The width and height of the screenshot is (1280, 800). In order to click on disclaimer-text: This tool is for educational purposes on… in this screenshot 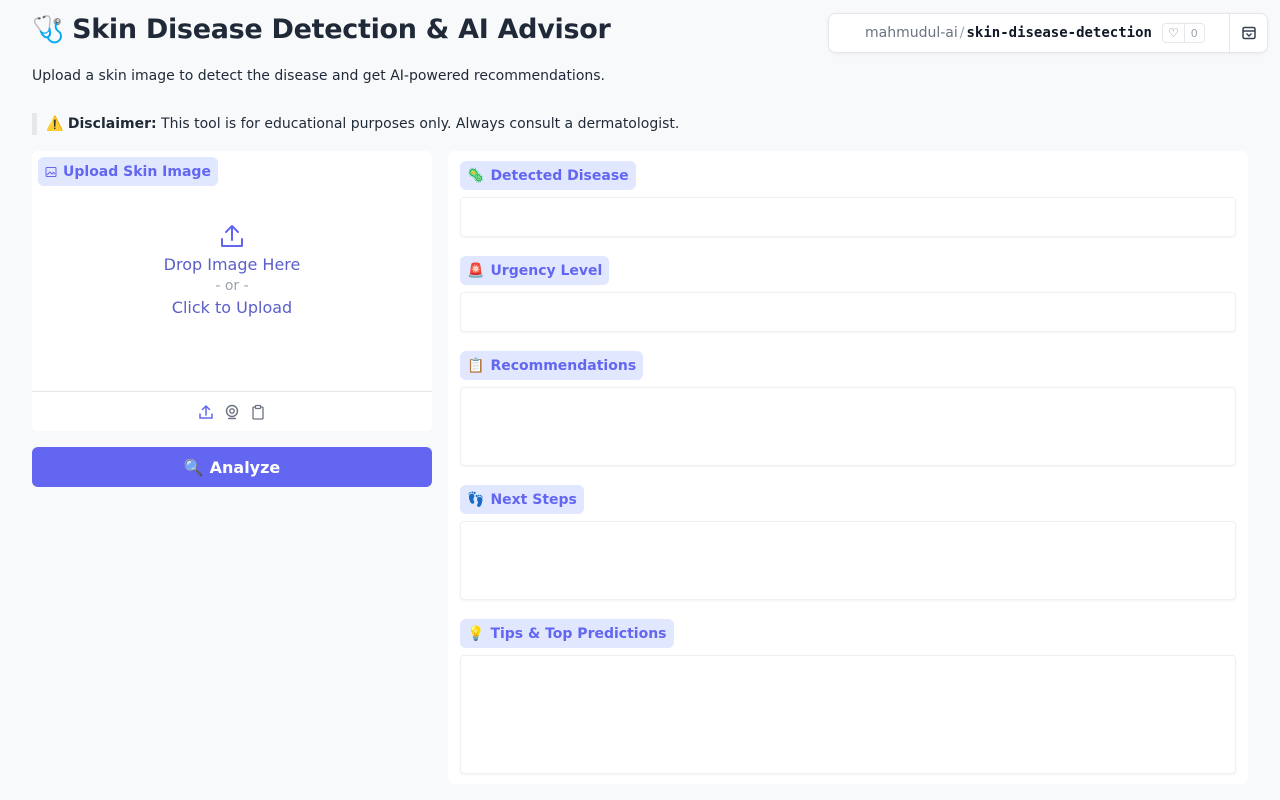, I will do `click(418, 124)`.